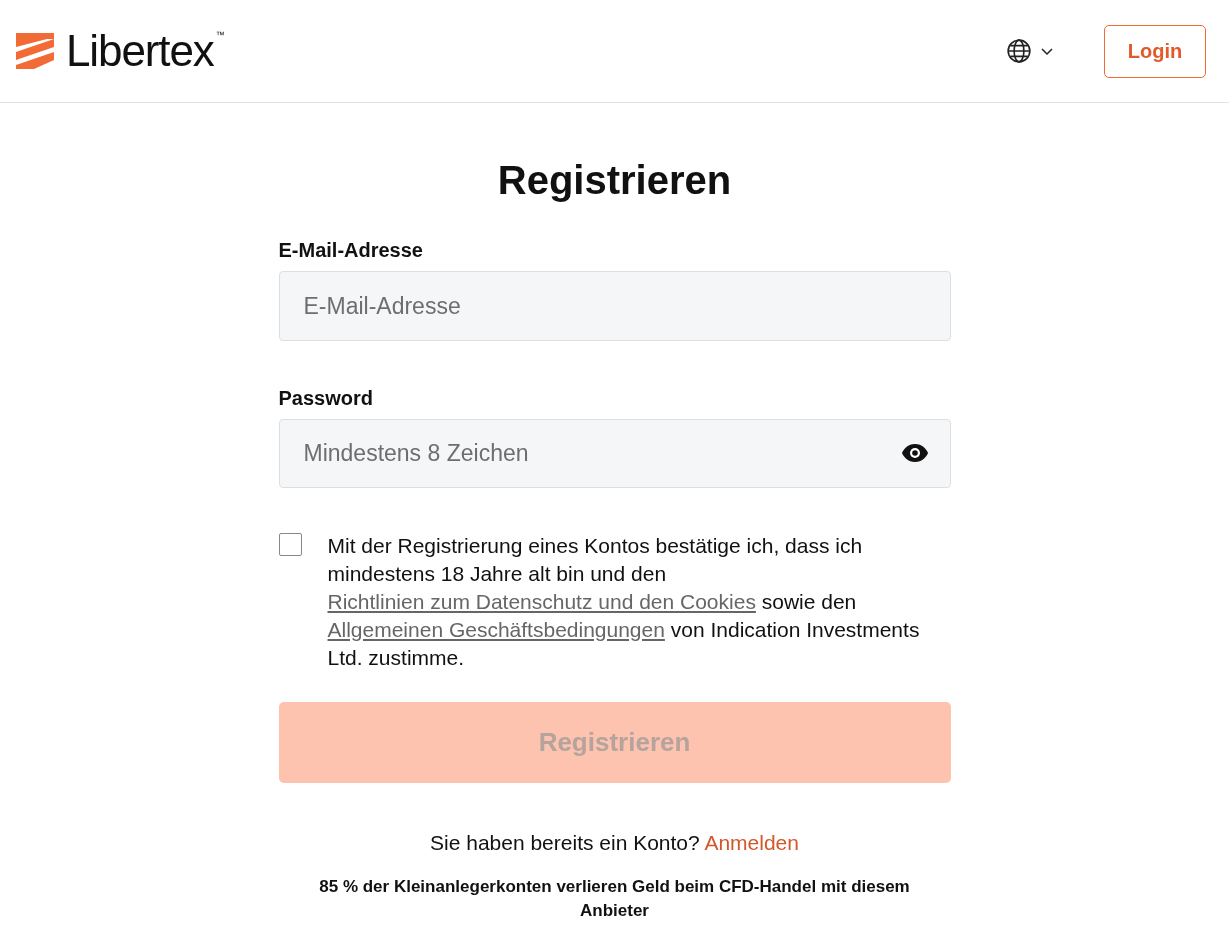 The width and height of the screenshot is (1229, 941). What do you see at coordinates (290, 544) in the screenshot?
I see `consent-checkbox` at bounding box center [290, 544].